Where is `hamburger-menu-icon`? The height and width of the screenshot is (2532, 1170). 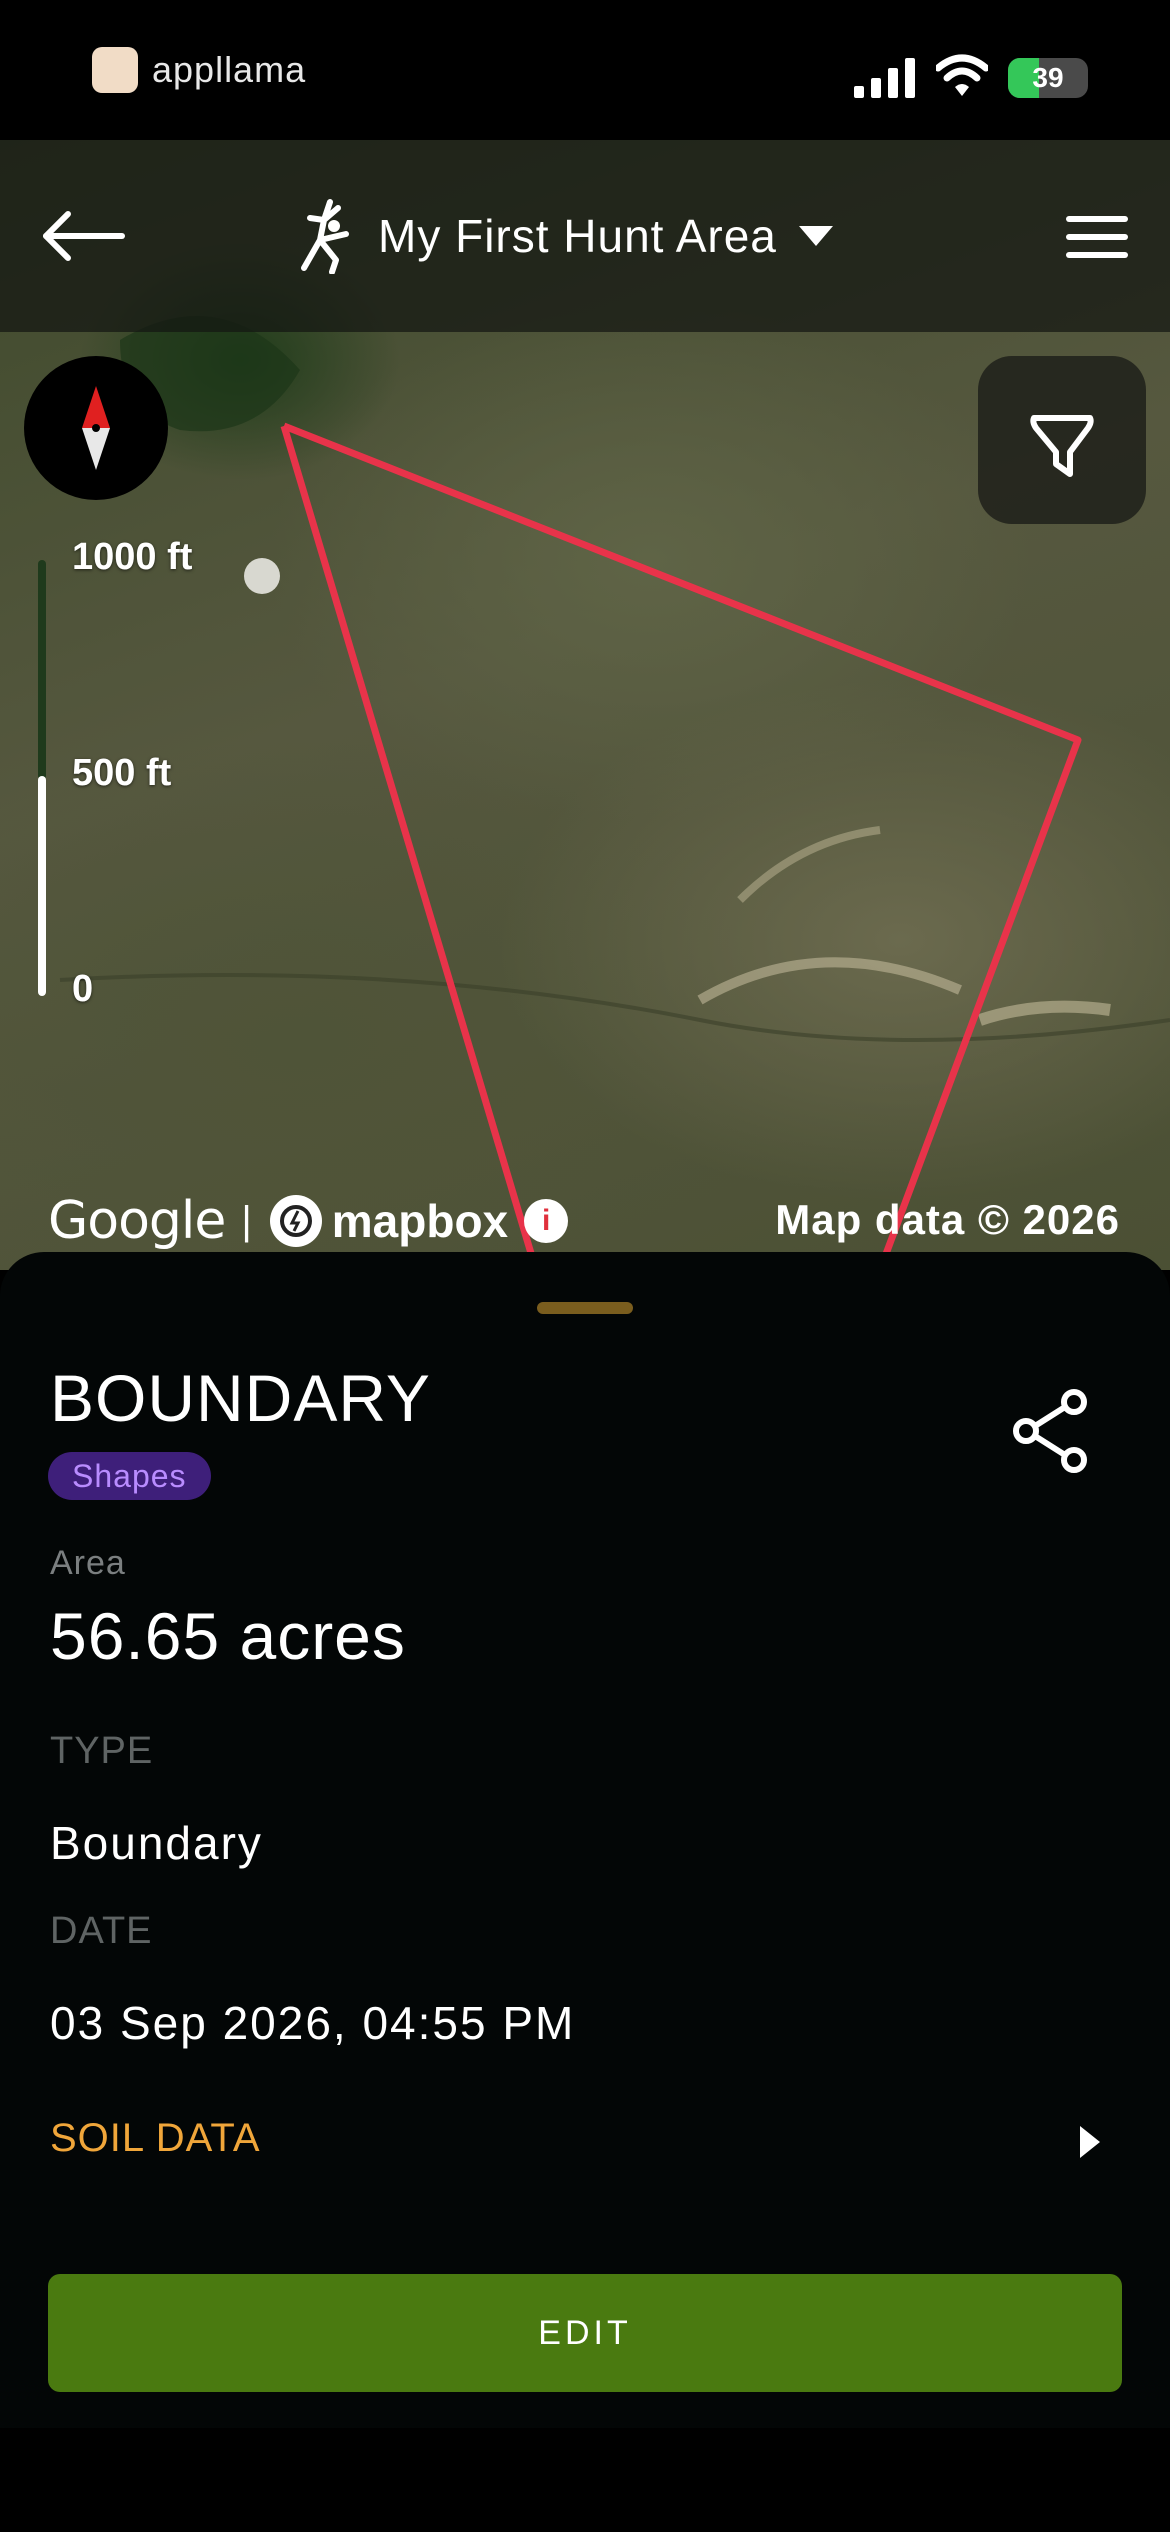 hamburger-menu-icon is located at coordinates (1097, 237).